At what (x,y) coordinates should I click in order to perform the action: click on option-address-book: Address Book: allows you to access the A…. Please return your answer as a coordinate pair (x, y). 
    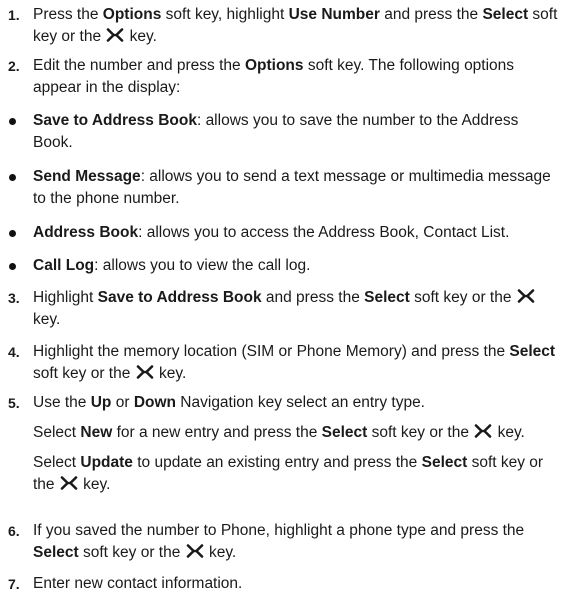
    Looking at the image, I should click on (292, 233).